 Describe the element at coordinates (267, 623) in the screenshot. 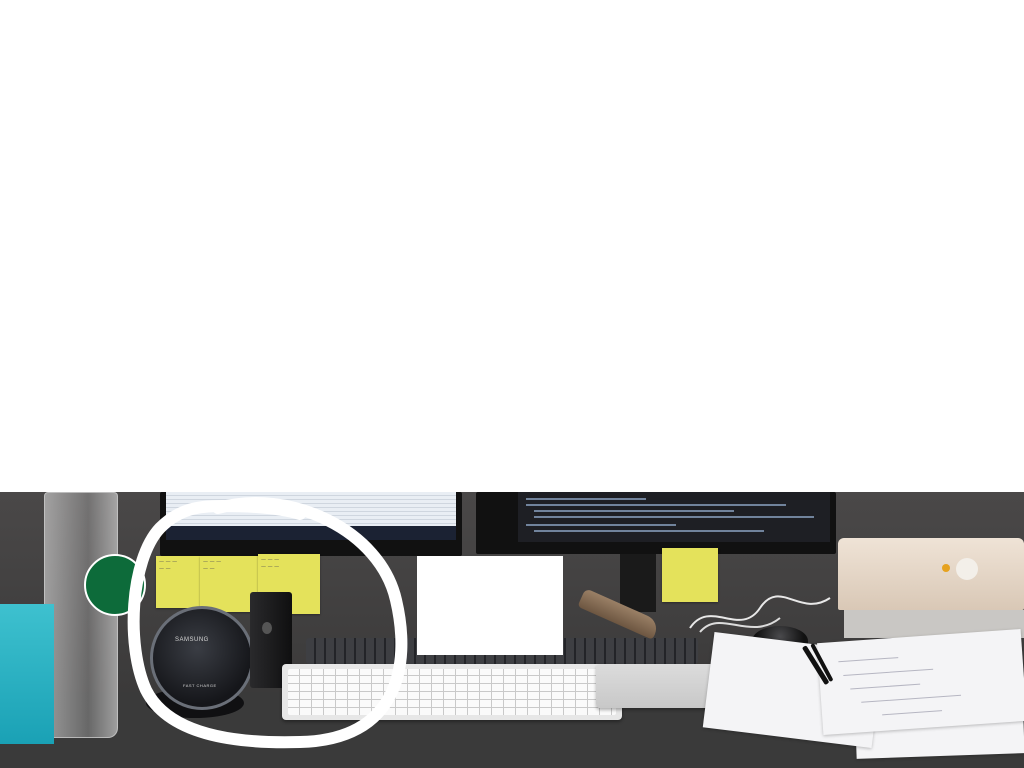

I see `highlight-circle-annotation` at that location.